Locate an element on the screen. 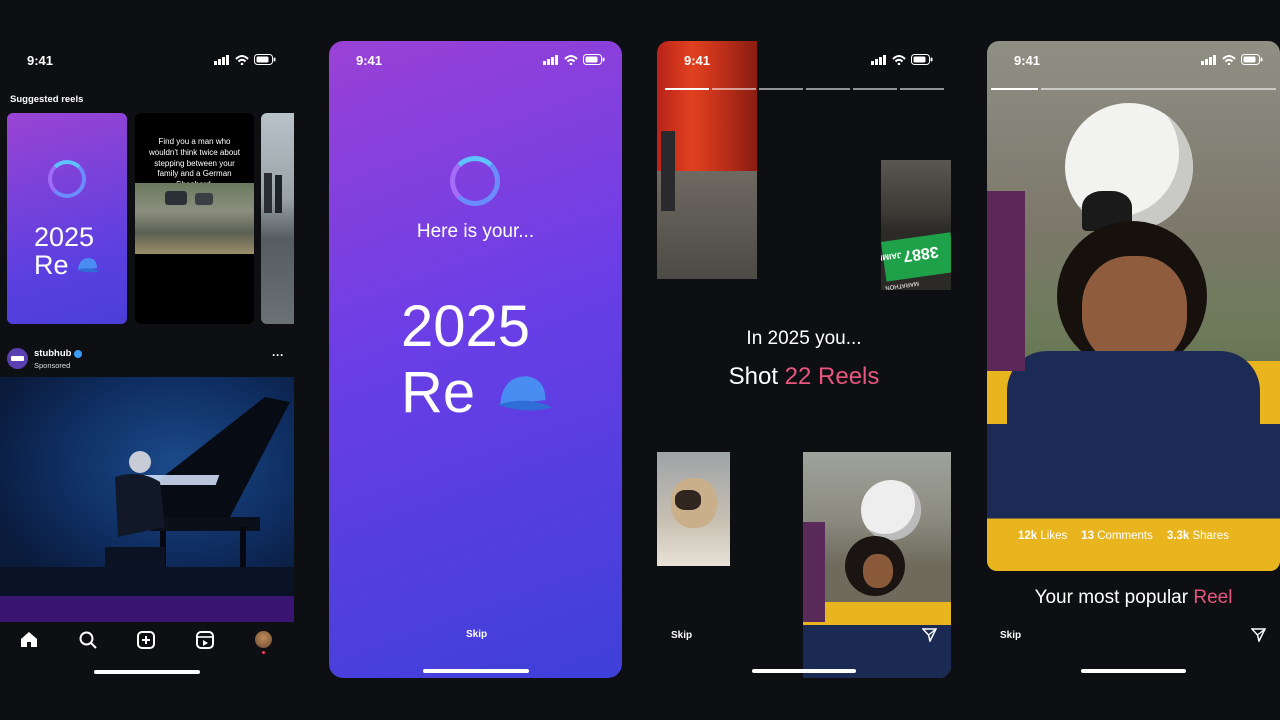  photo-pug is located at coordinates (693, 509).